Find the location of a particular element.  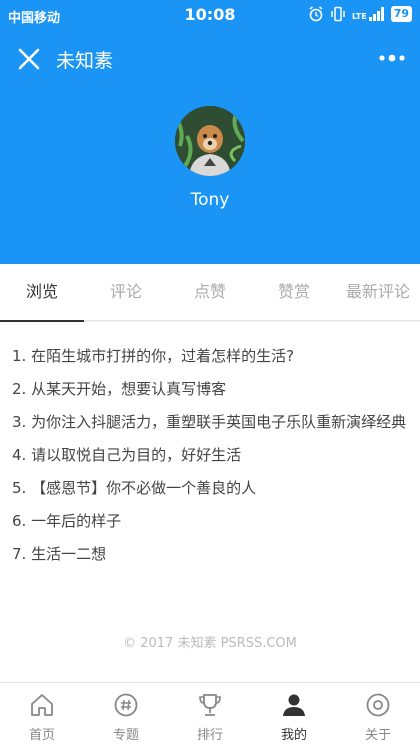

list-item: 3. 为你注入抖腿活力，重塑联手英国电子乐队重新演绎经典 is located at coordinates (210, 422).